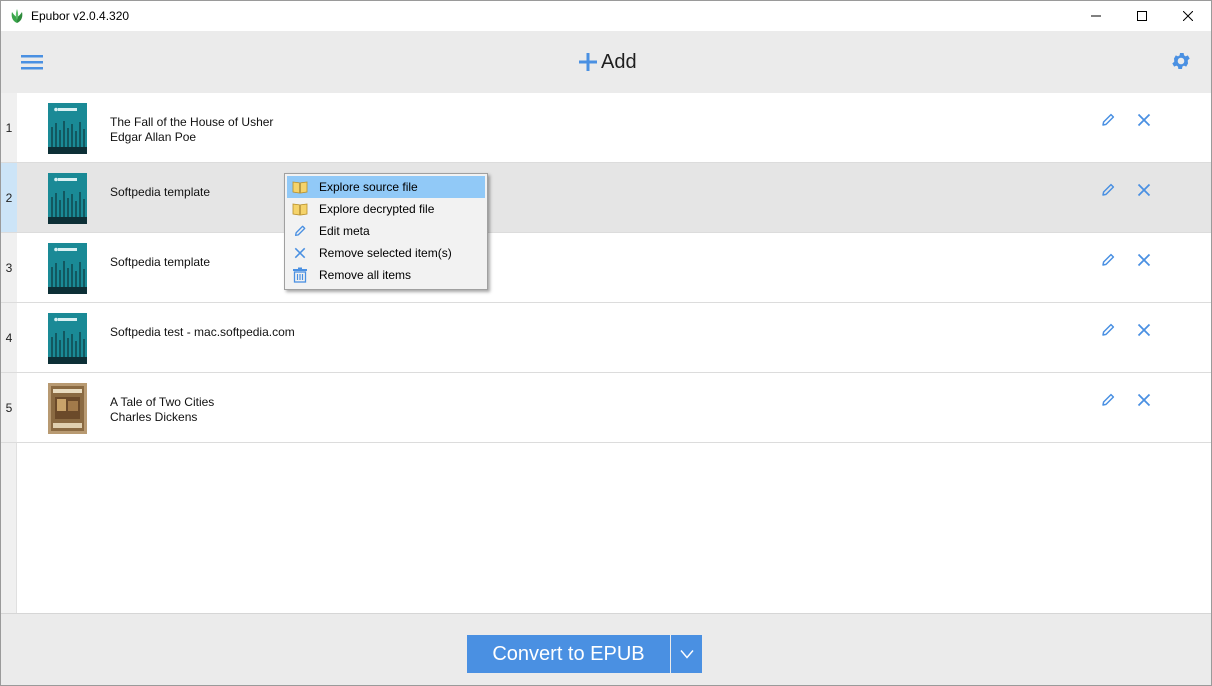 Image resolution: width=1212 pixels, height=686 pixels. Describe the element at coordinates (32, 62) in the screenshot. I see `hamburger-menu-icon` at that location.